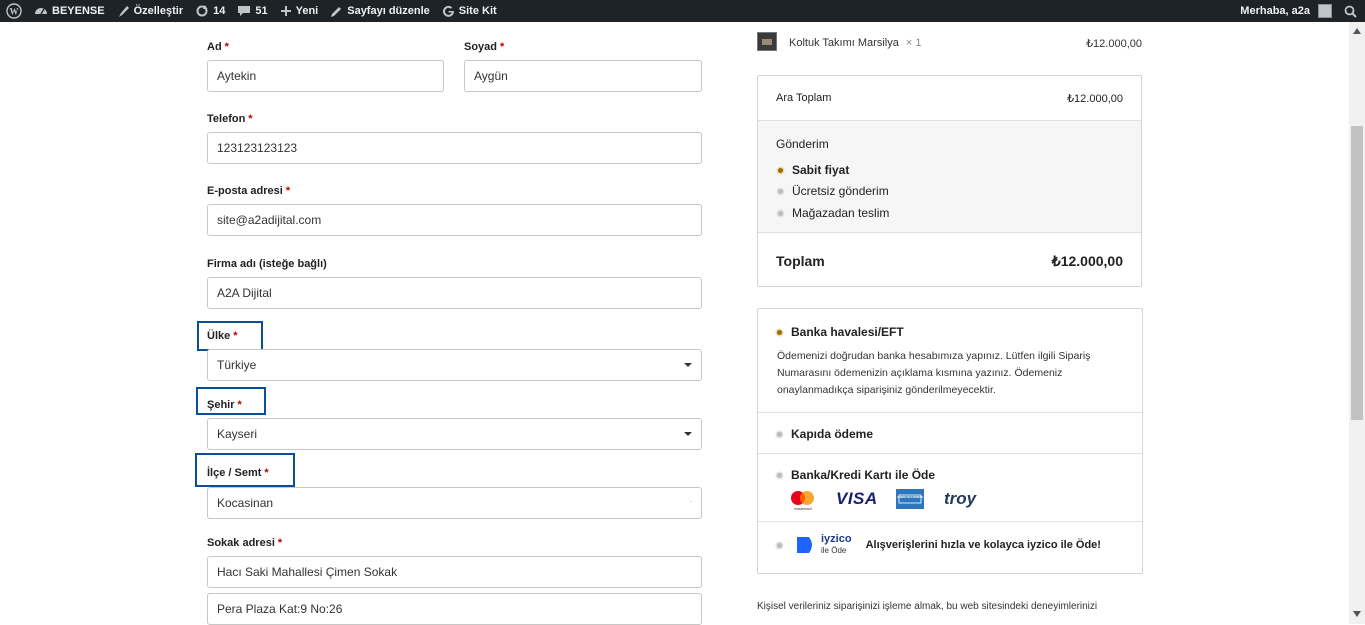  I want to click on site-kit-button: Site Kit, so click(469, 11).